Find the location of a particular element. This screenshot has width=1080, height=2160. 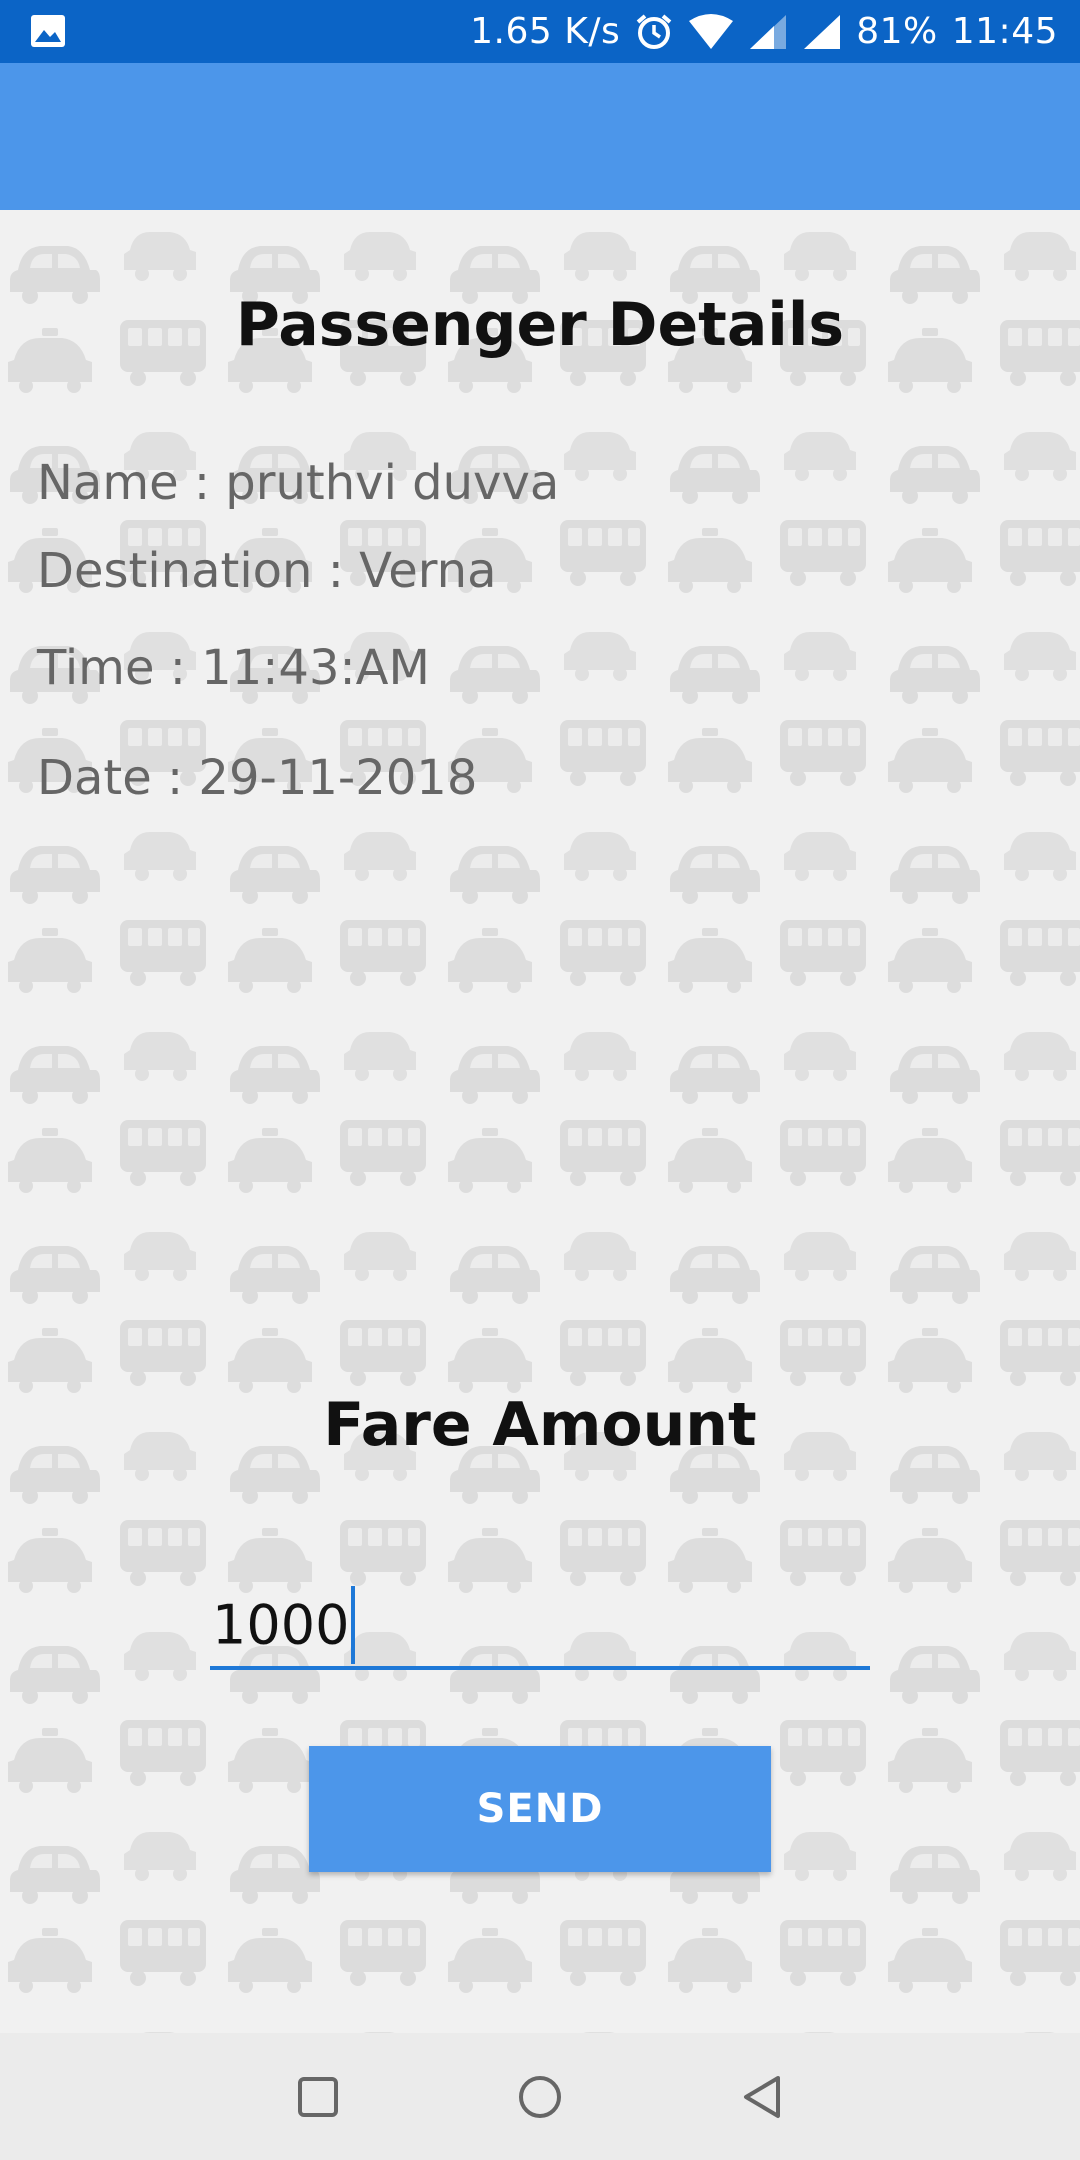

fare-amount-heading: Fare Amount is located at coordinates (540, 1425).